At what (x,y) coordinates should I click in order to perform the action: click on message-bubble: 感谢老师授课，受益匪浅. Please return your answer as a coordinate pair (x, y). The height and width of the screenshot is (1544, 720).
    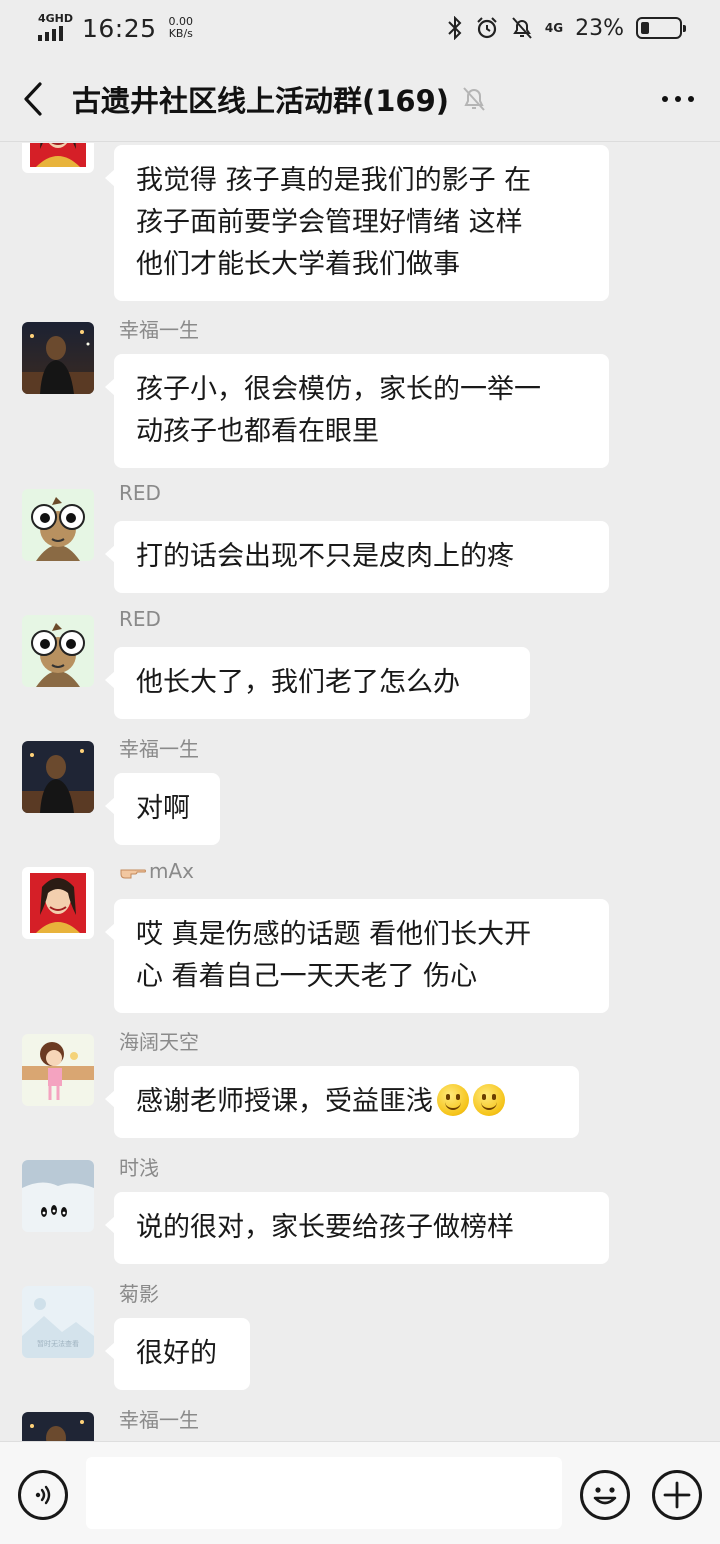
    Looking at the image, I should click on (342, 1102).